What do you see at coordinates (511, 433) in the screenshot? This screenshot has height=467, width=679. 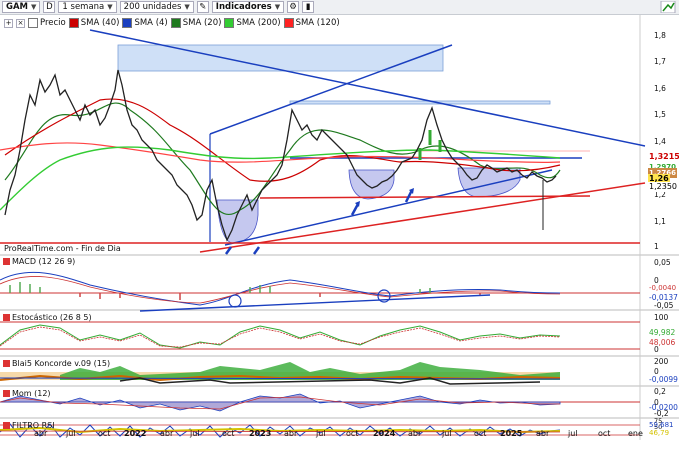 I see `axis-tick: 2025` at bounding box center [511, 433].